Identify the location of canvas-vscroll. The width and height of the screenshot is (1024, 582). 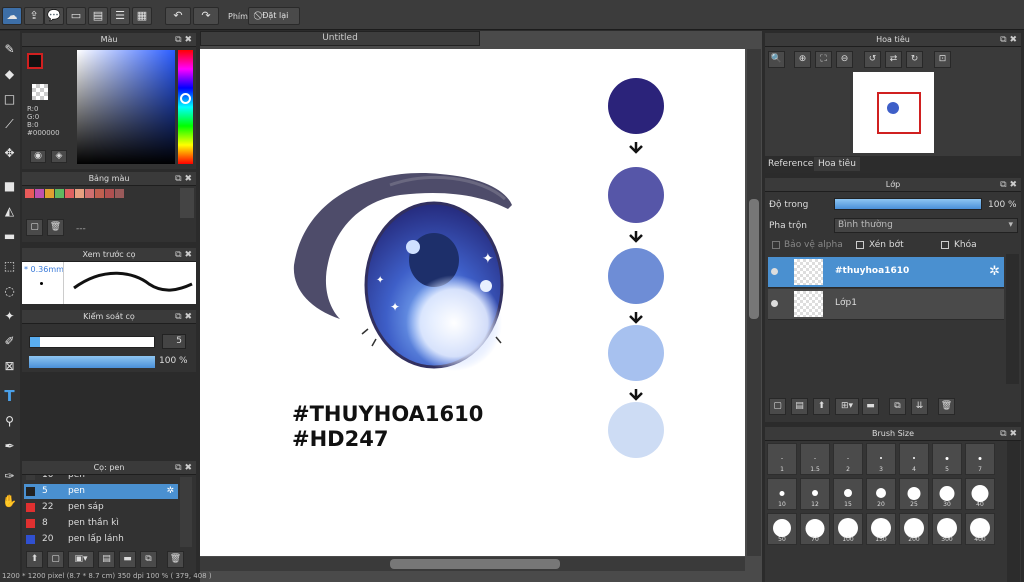
(754, 302).